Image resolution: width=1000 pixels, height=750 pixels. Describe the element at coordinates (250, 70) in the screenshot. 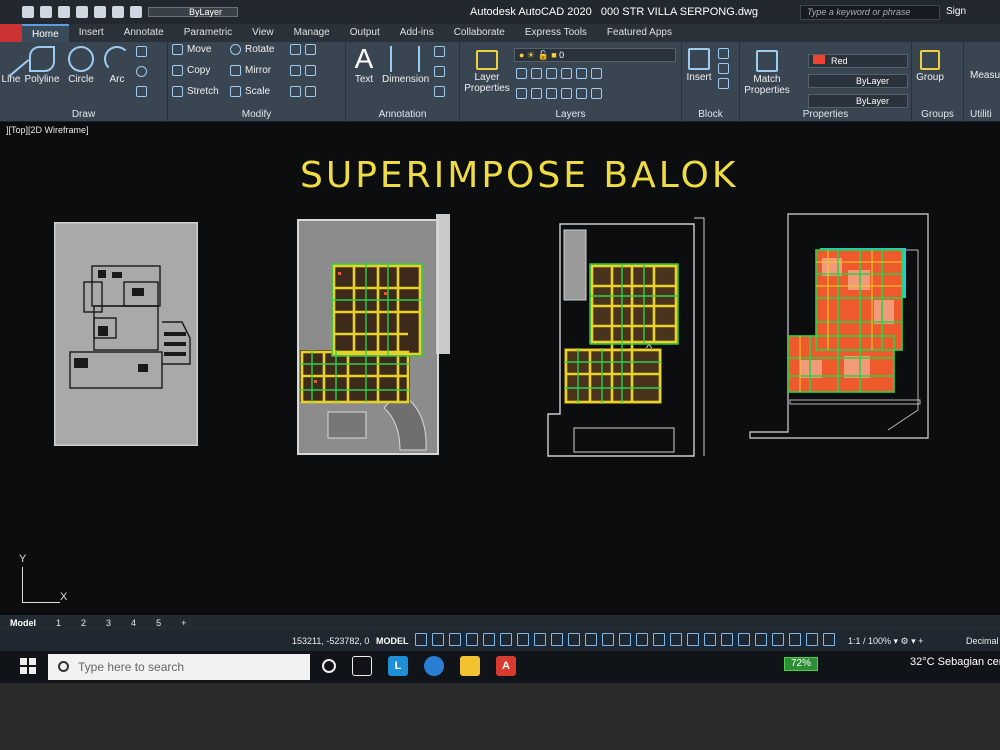

I see `mirror-button: Mirror` at that location.